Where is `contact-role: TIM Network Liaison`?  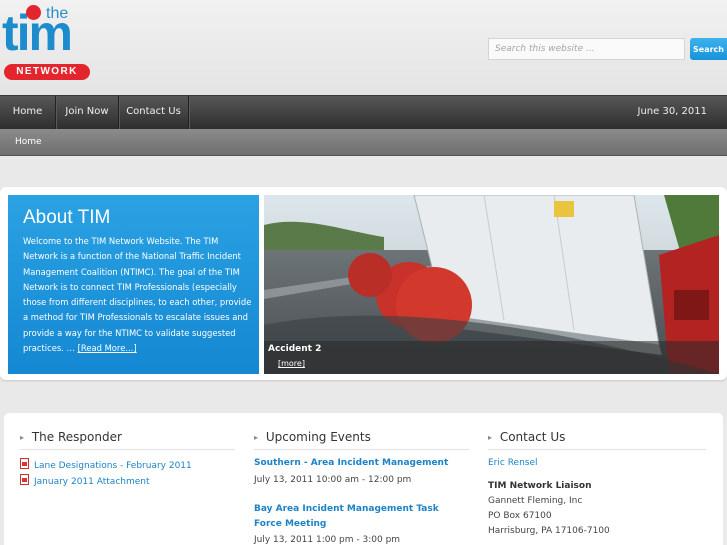
contact-role: TIM Network Liaison is located at coordinates (540, 486).